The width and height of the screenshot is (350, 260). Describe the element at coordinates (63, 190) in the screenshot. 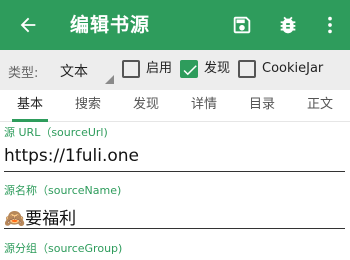

I see `source-name-label: 源名称（sourceName)` at that location.